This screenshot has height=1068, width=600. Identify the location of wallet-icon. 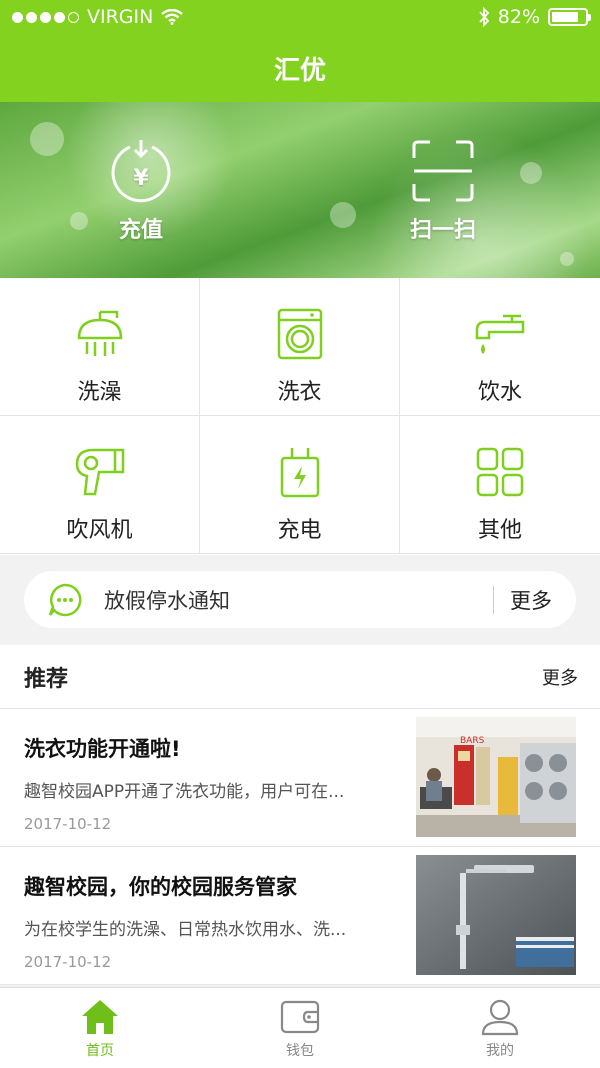
(300, 1017).